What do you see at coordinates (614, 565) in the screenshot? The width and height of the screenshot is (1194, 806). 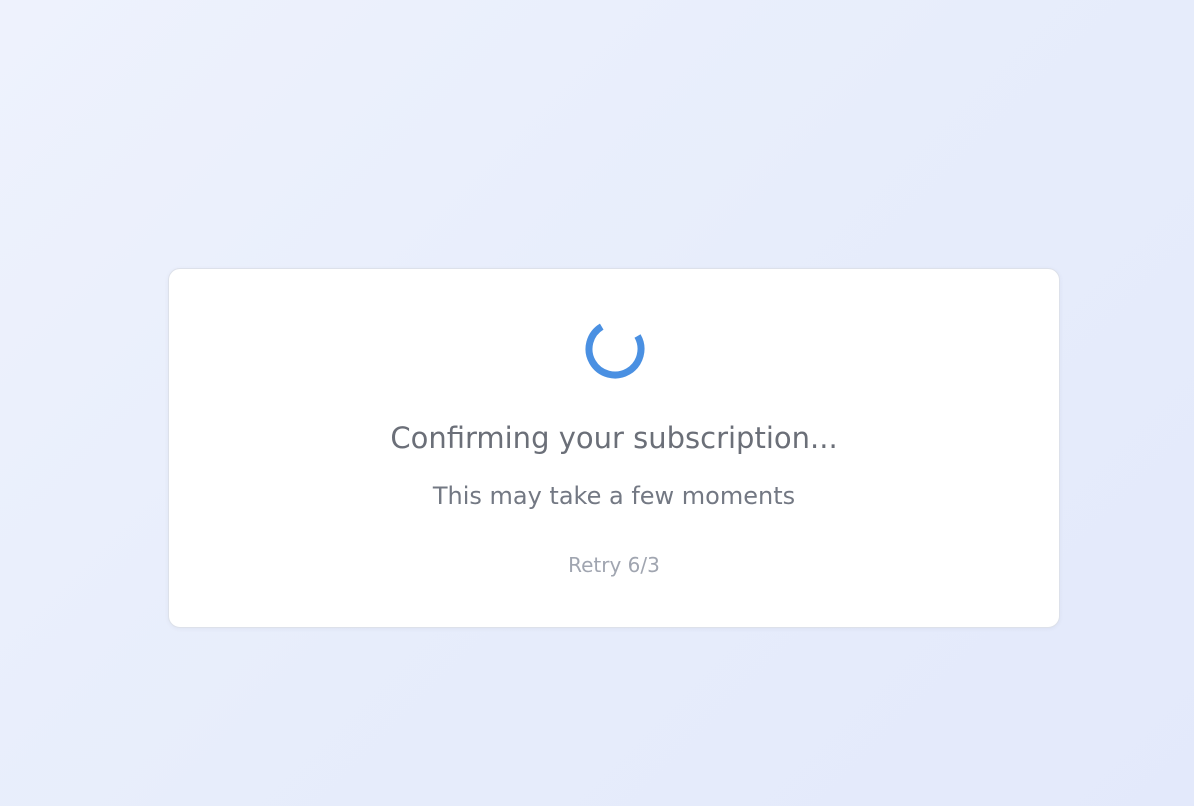 I see `retry-counter: Retry 6/3` at bounding box center [614, 565].